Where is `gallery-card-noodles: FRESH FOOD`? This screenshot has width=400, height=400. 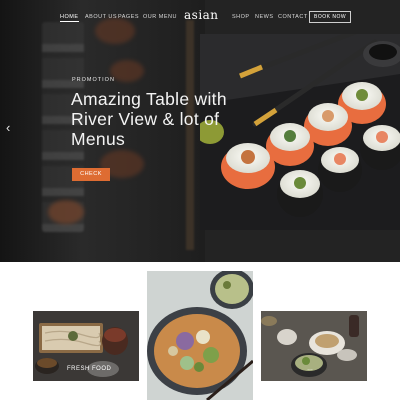
gallery-card-noodles: FRESH FOOD is located at coordinates (86, 346).